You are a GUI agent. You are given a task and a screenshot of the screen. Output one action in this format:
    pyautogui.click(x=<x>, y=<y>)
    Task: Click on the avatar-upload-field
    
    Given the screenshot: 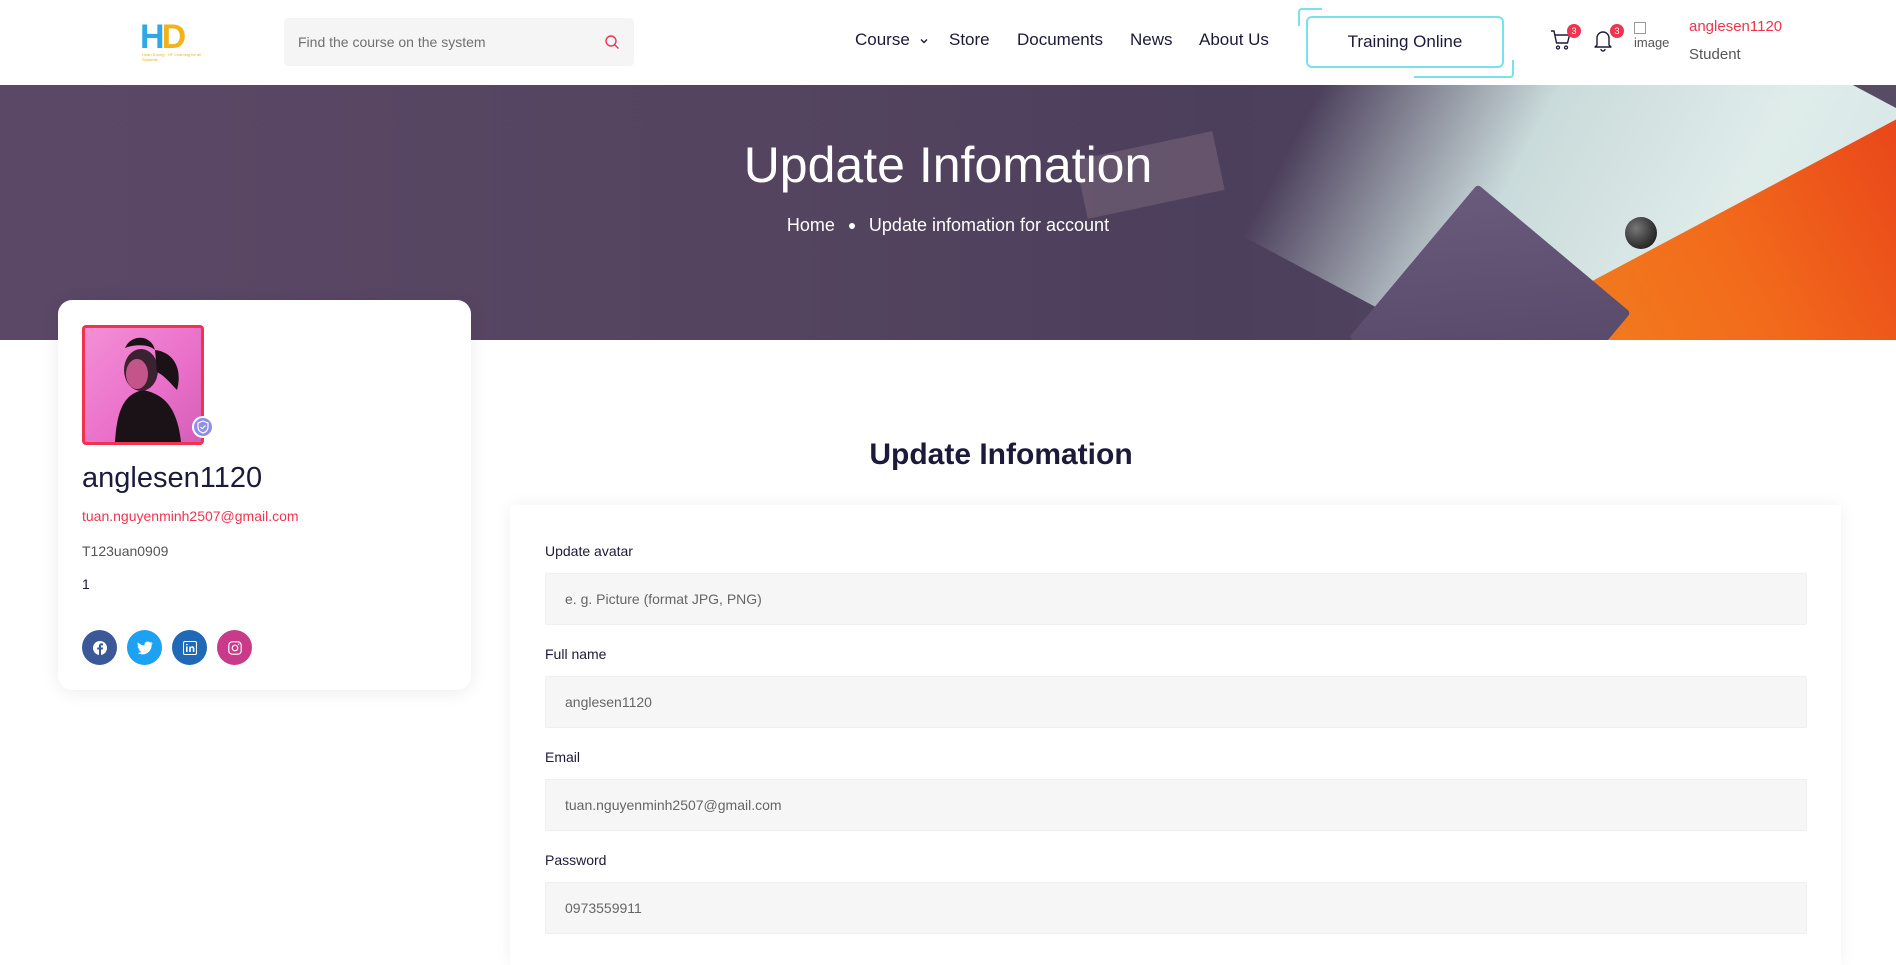 What is the action you would take?
    pyautogui.click(x=1176, y=599)
    